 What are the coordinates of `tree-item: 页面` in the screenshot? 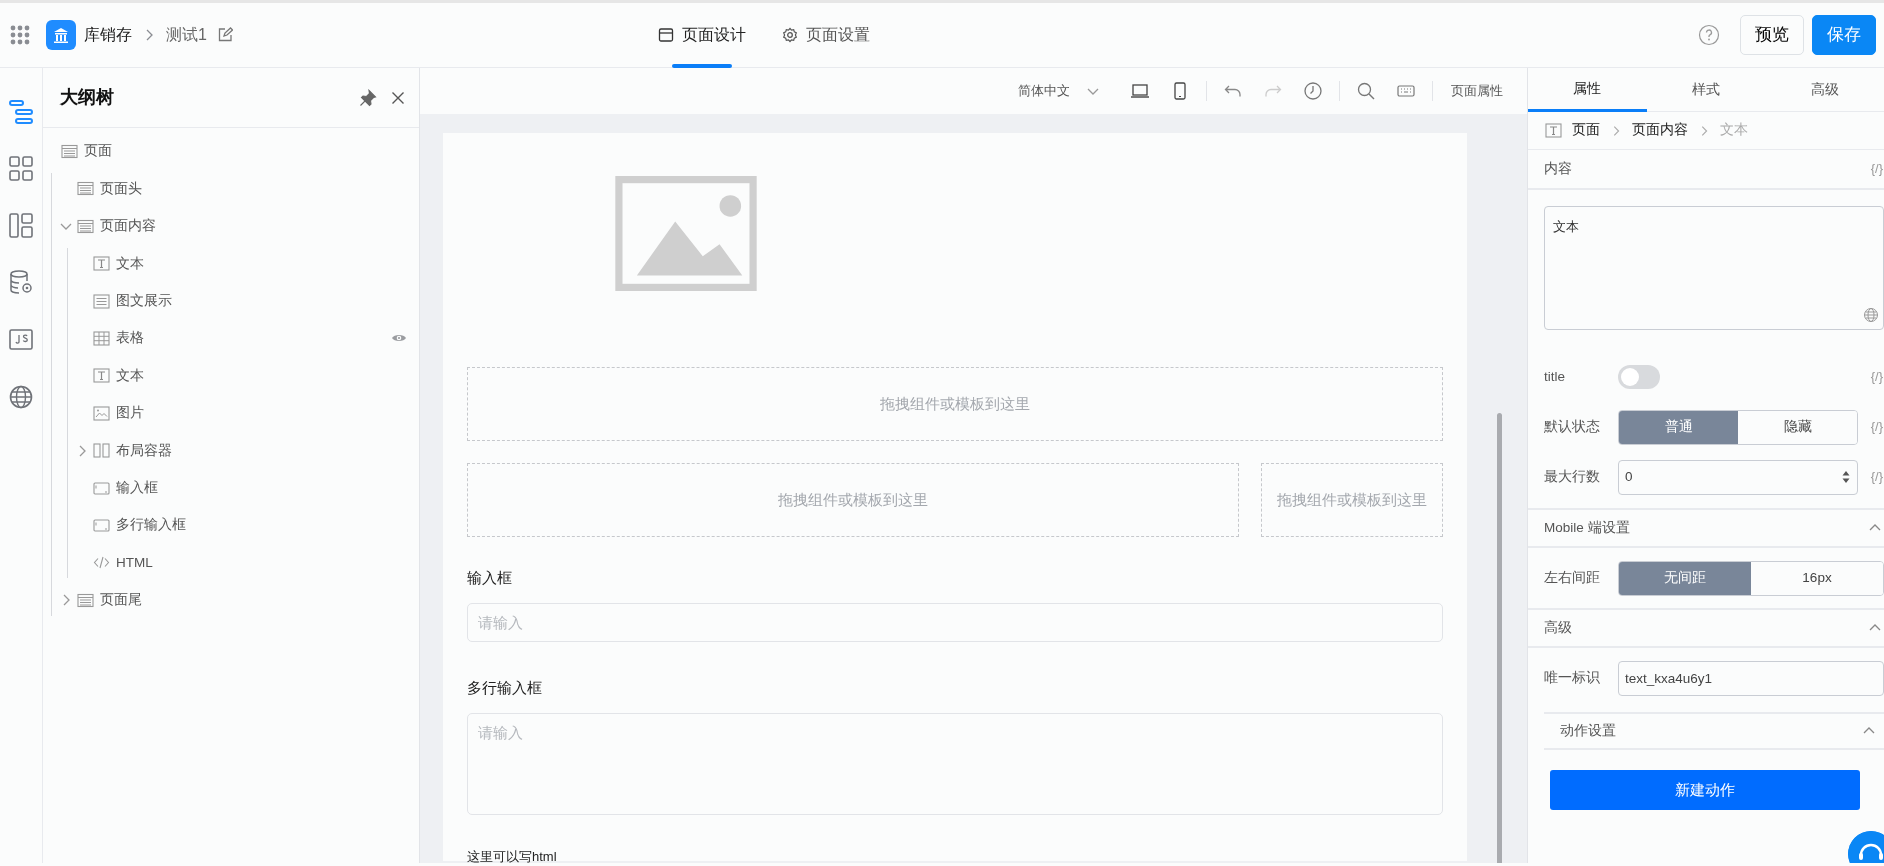 It's located at (86, 151).